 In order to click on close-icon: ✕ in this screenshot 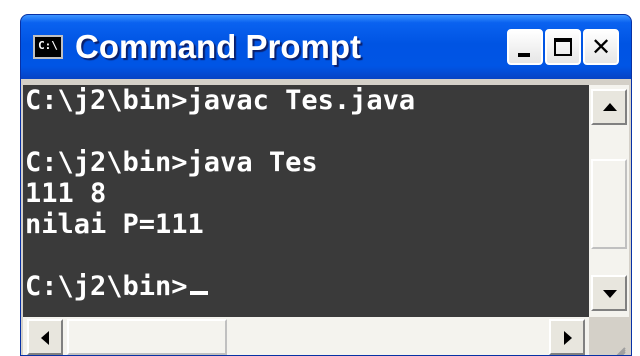, I will do `click(601, 47)`.